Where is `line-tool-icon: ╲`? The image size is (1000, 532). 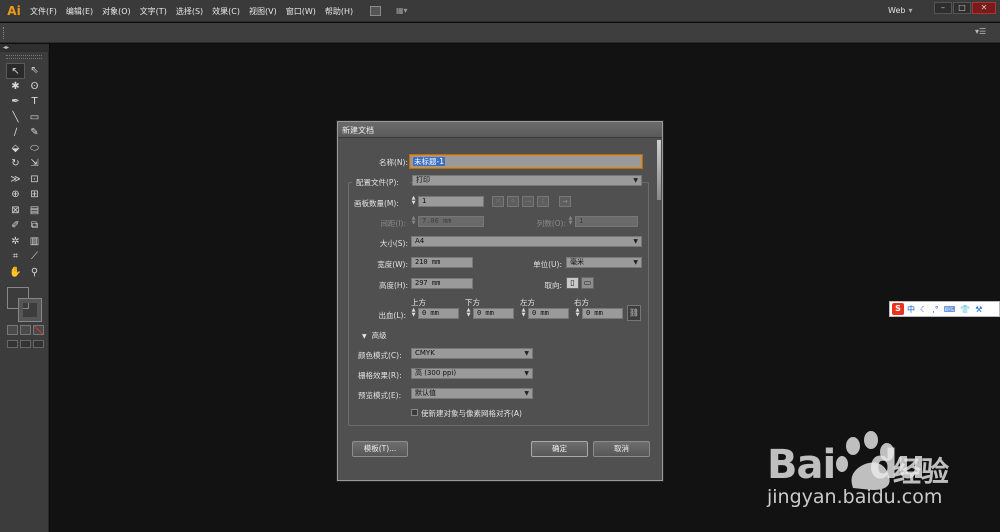 line-tool-icon: ╲ is located at coordinates (15, 118).